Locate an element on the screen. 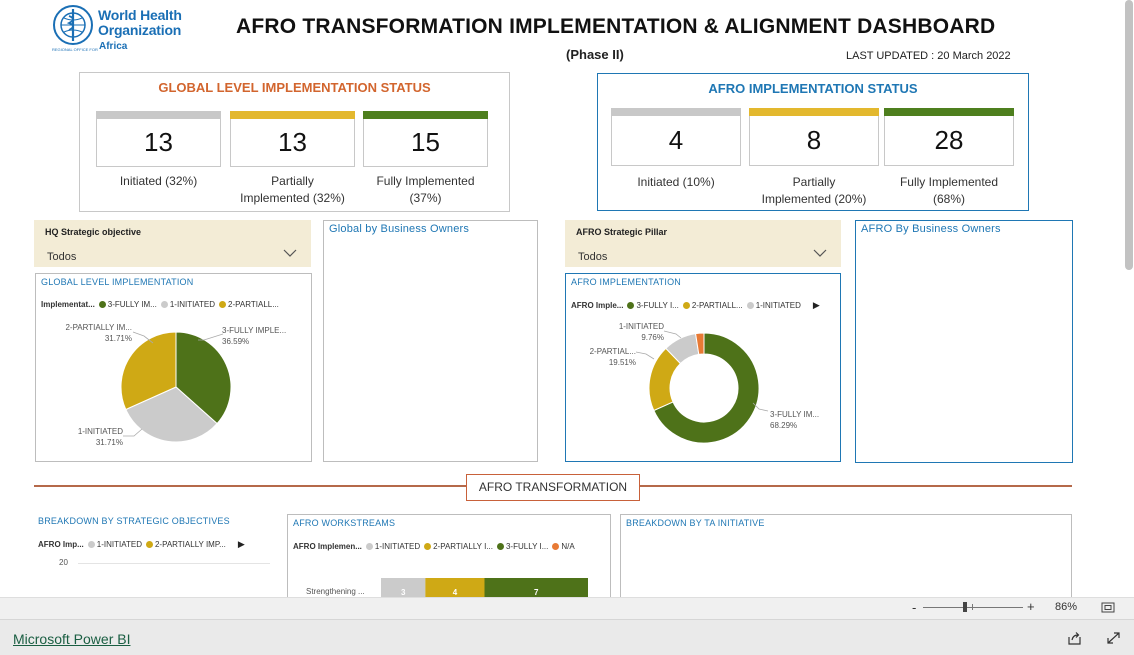  kpi-label: Fully Implemented (37%) is located at coordinates (425, 189).